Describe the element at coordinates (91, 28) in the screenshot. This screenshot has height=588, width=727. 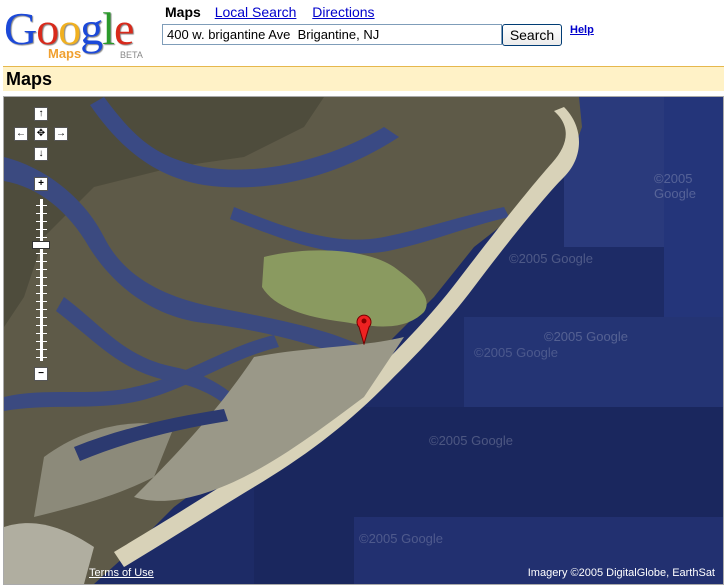
I see `logo-letter: g` at that location.